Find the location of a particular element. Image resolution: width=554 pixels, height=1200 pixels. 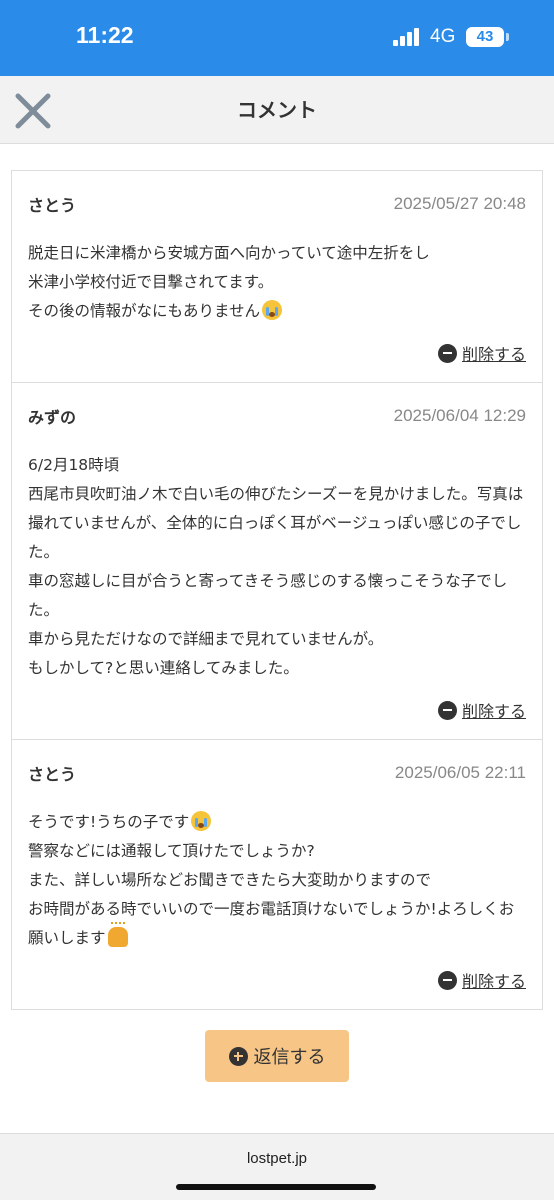

status-time: 11:22 is located at coordinates (105, 35).